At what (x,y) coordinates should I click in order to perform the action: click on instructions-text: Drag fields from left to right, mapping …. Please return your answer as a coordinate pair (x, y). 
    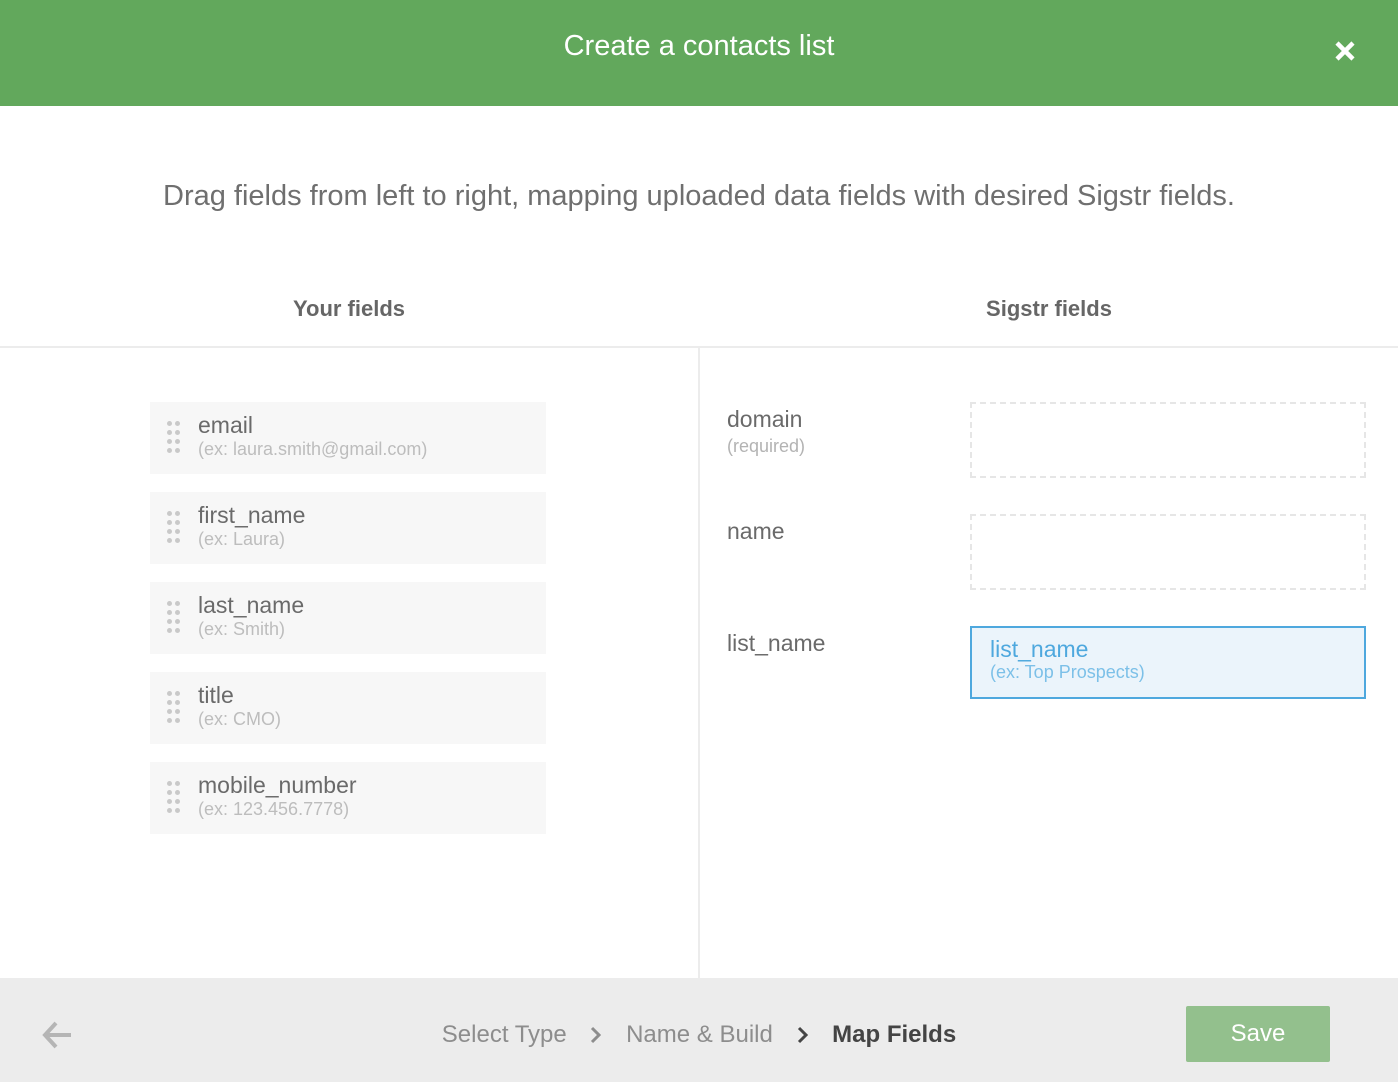
    Looking at the image, I should click on (699, 196).